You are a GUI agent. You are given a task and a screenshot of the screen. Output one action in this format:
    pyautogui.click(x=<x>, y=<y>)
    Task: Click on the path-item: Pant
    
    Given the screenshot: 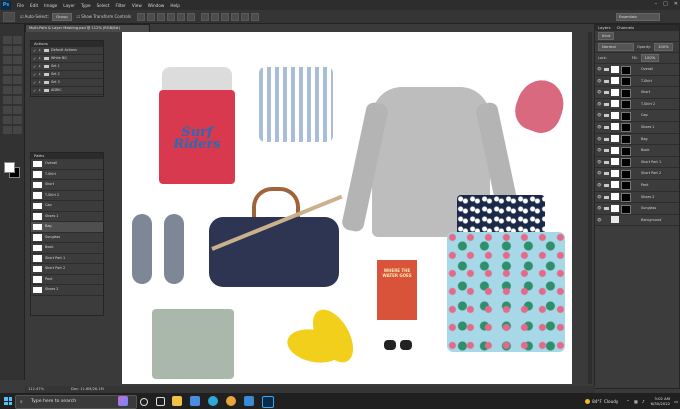 What is the action you would take?
    pyautogui.click(x=67, y=280)
    